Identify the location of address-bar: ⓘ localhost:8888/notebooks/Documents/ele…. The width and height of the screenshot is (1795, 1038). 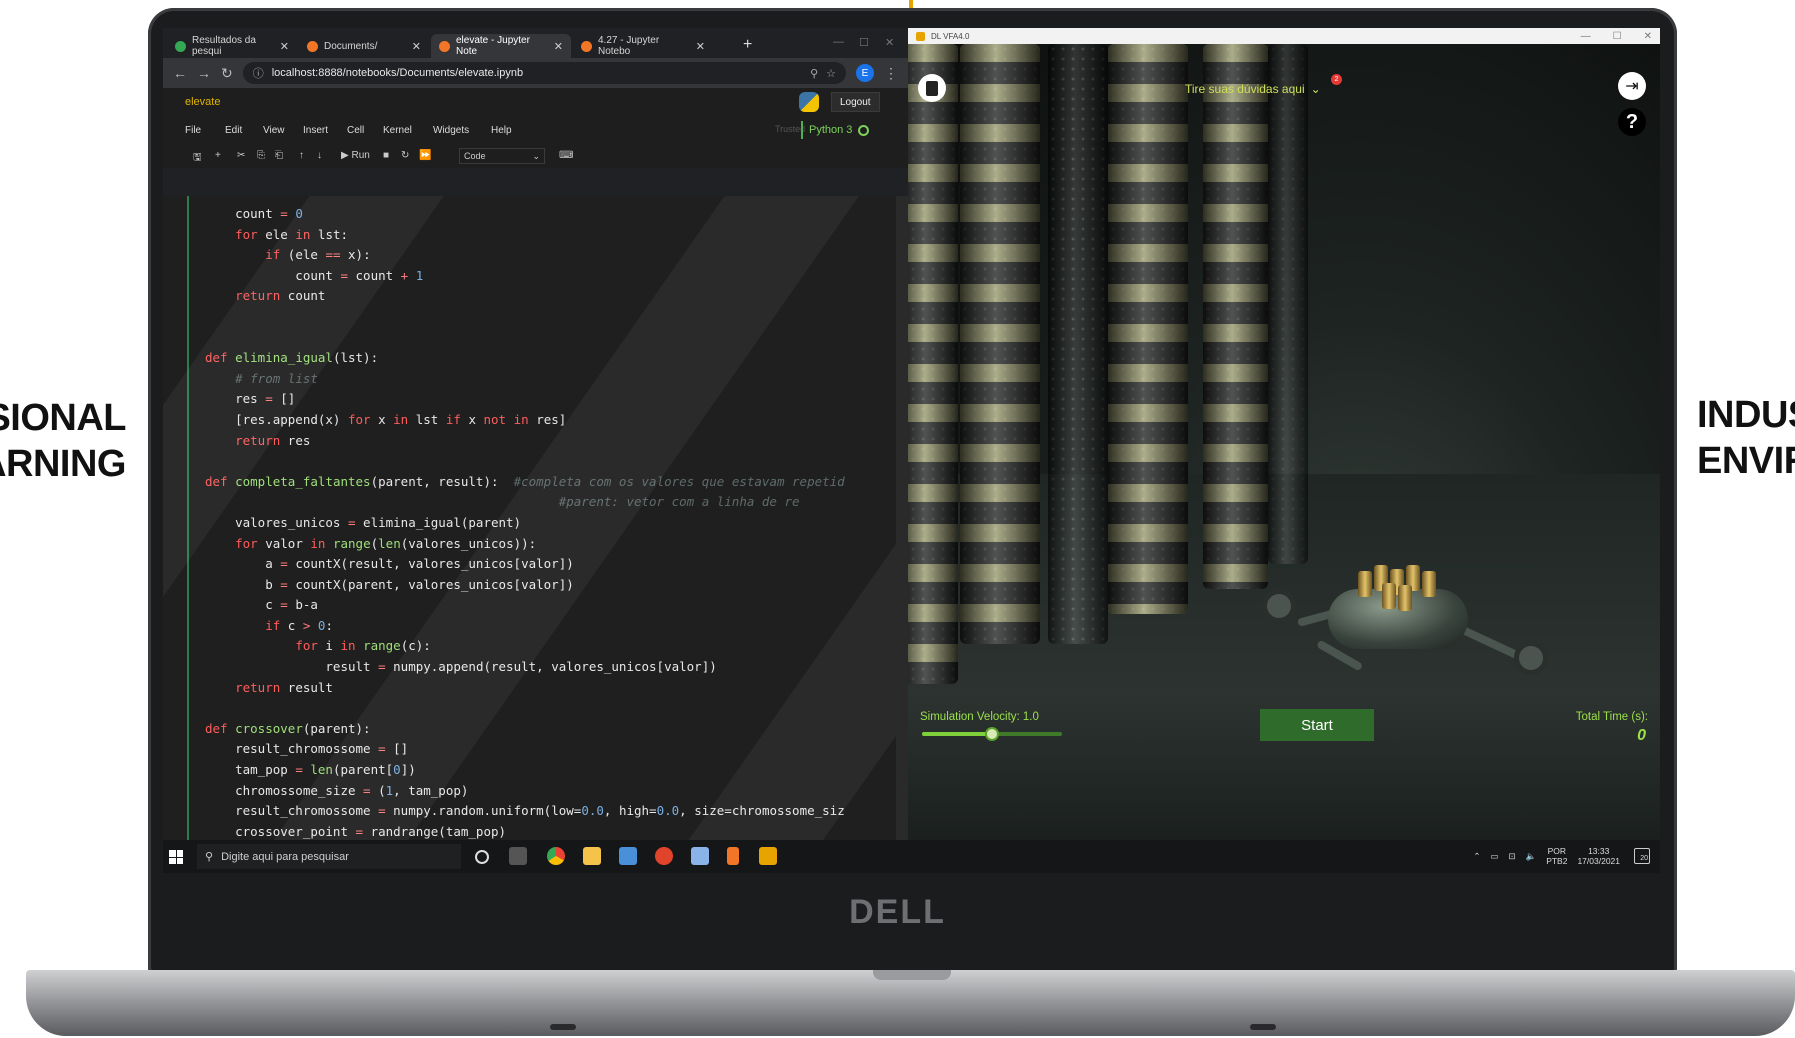
(544, 73).